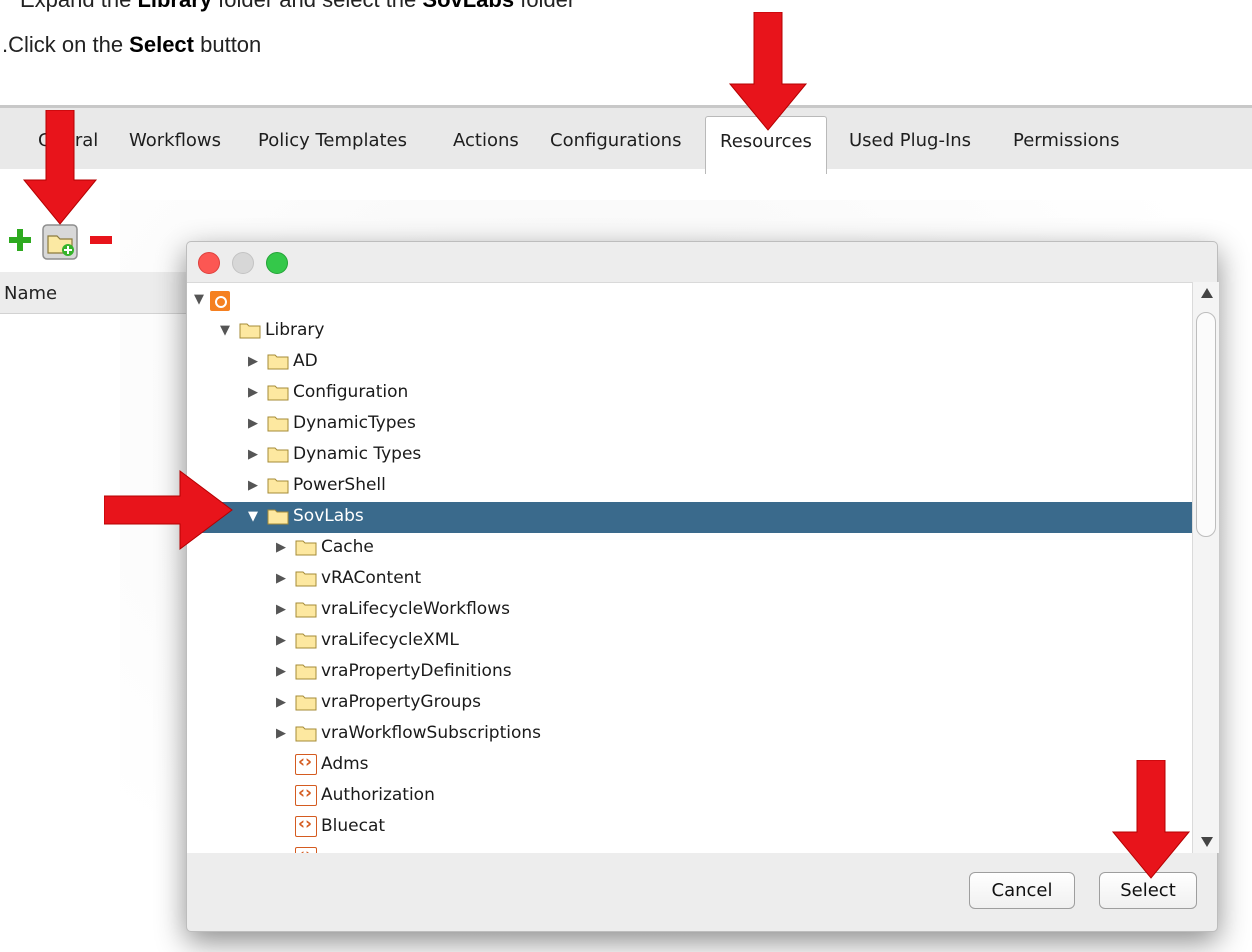 The height and width of the screenshot is (952, 1252). Describe the element at coordinates (689, 734) in the screenshot. I see `tree-item-vraworkflowsubscriptions: ▶ vraWorkflowSubscriptions` at that location.